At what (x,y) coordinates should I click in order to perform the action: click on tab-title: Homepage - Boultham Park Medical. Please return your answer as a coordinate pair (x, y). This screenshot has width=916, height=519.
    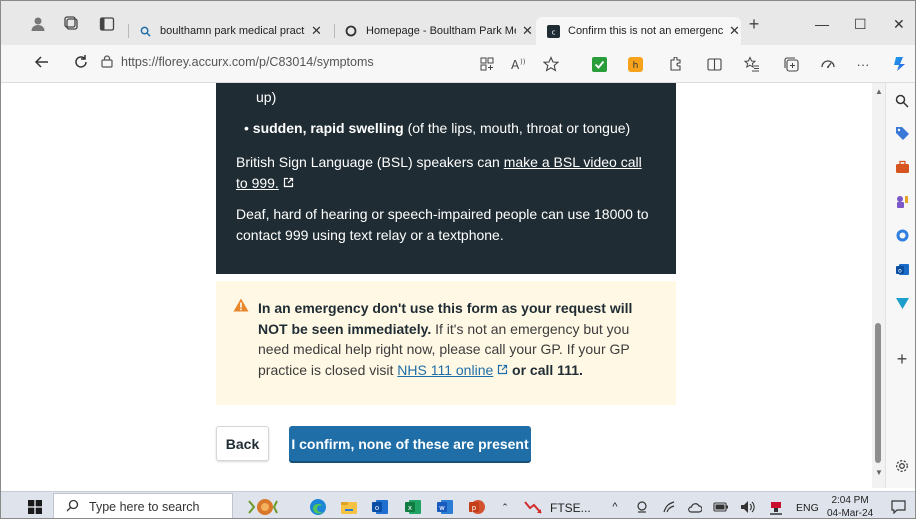
    Looking at the image, I should click on (441, 31).